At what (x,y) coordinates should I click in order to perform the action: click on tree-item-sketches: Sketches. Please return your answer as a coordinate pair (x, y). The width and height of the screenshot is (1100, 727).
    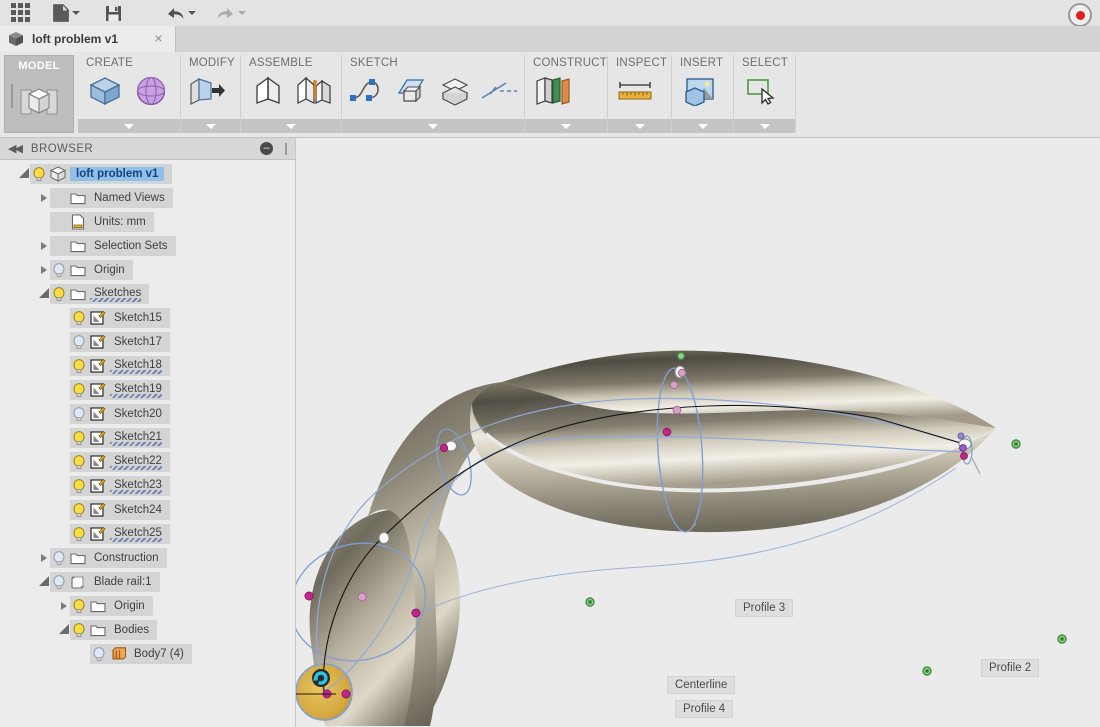
    Looking at the image, I should click on (144, 294).